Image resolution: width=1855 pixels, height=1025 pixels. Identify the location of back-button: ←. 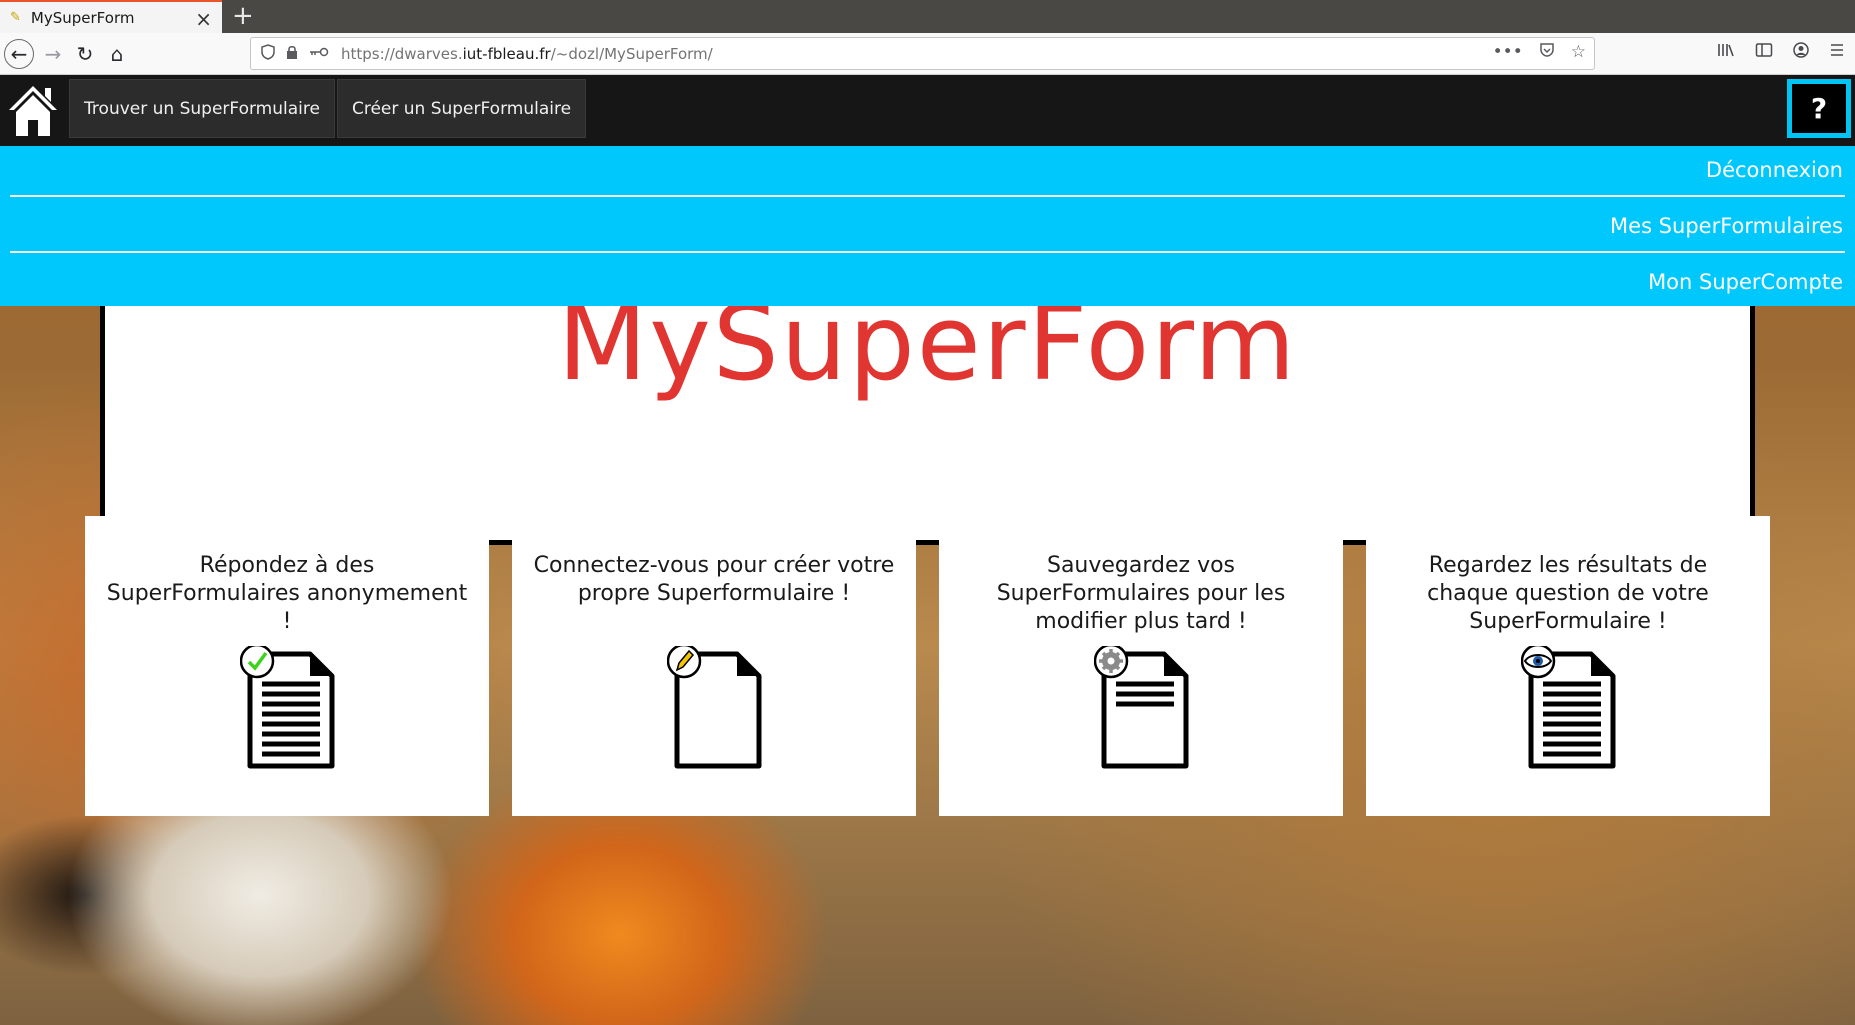
(19, 54).